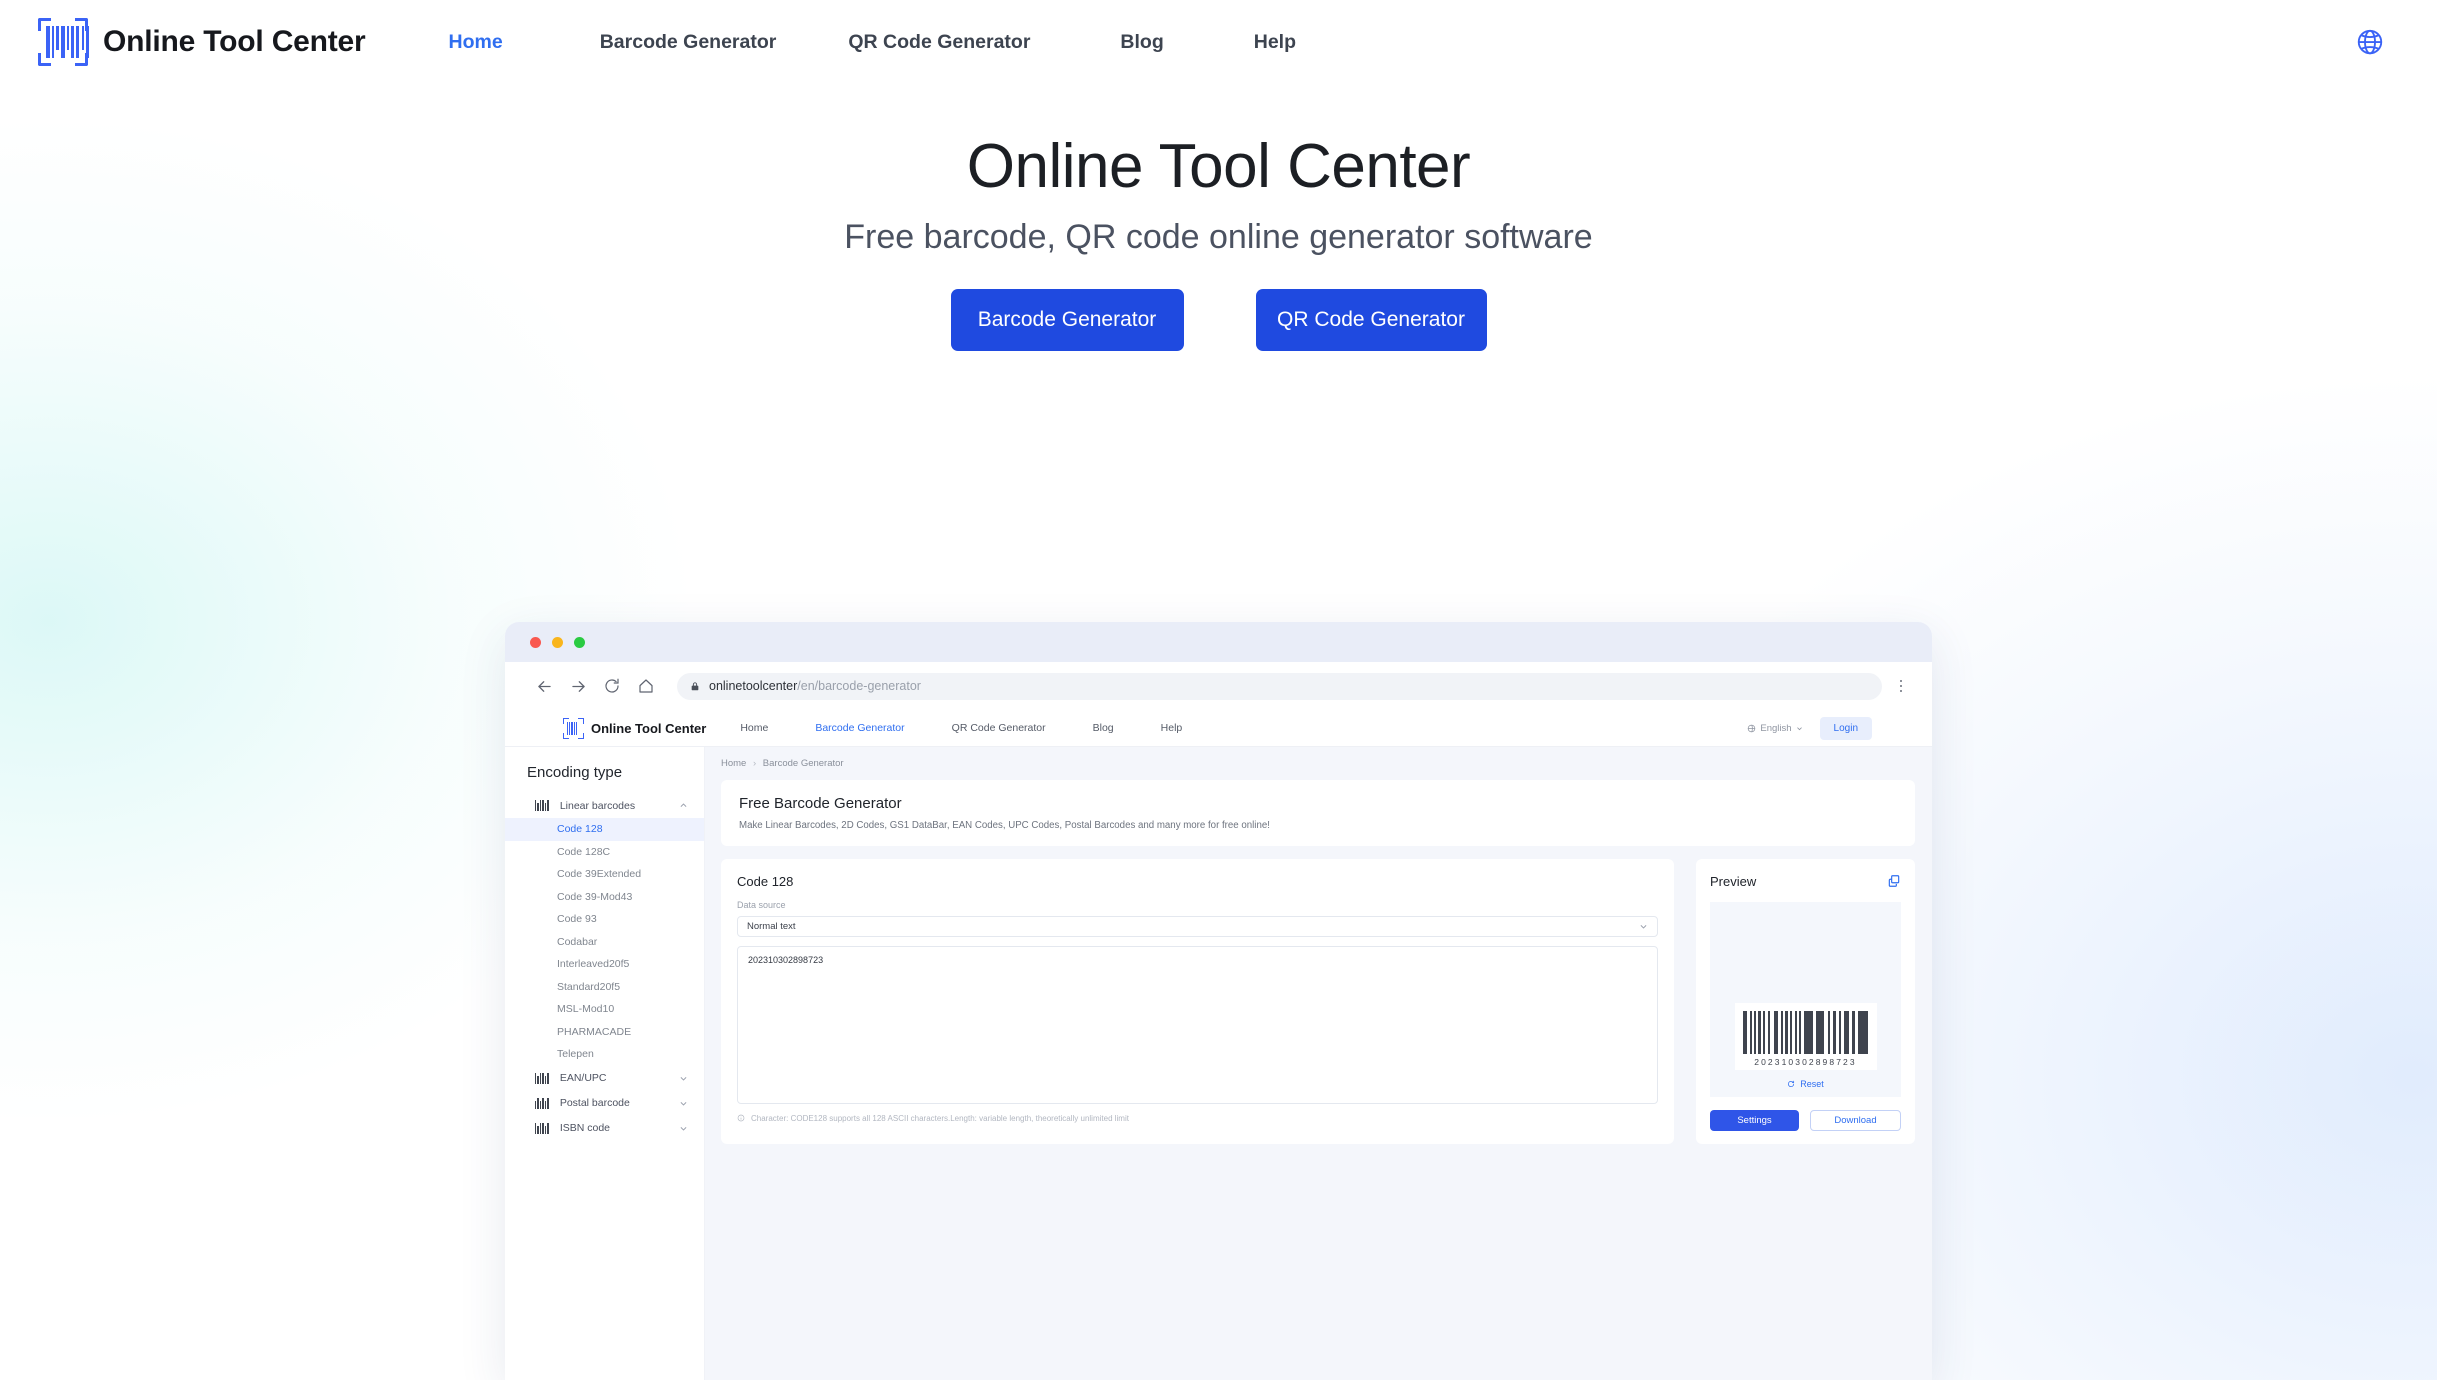 This screenshot has width=2437, height=1380. Describe the element at coordinates (604, 852) in the screenshot. I see `sidebar-item-code-128c: Code 128C` at that location.